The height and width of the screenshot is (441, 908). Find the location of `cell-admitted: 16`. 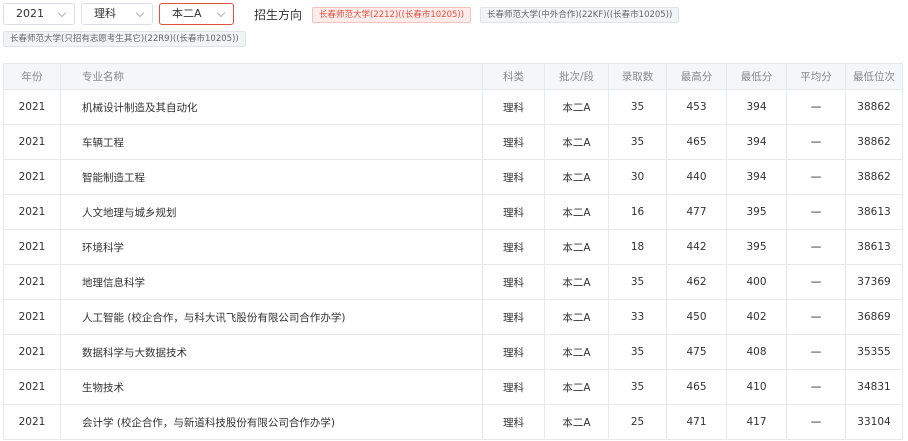

cell-admitted: 16 is located at coordinates (637, 212).